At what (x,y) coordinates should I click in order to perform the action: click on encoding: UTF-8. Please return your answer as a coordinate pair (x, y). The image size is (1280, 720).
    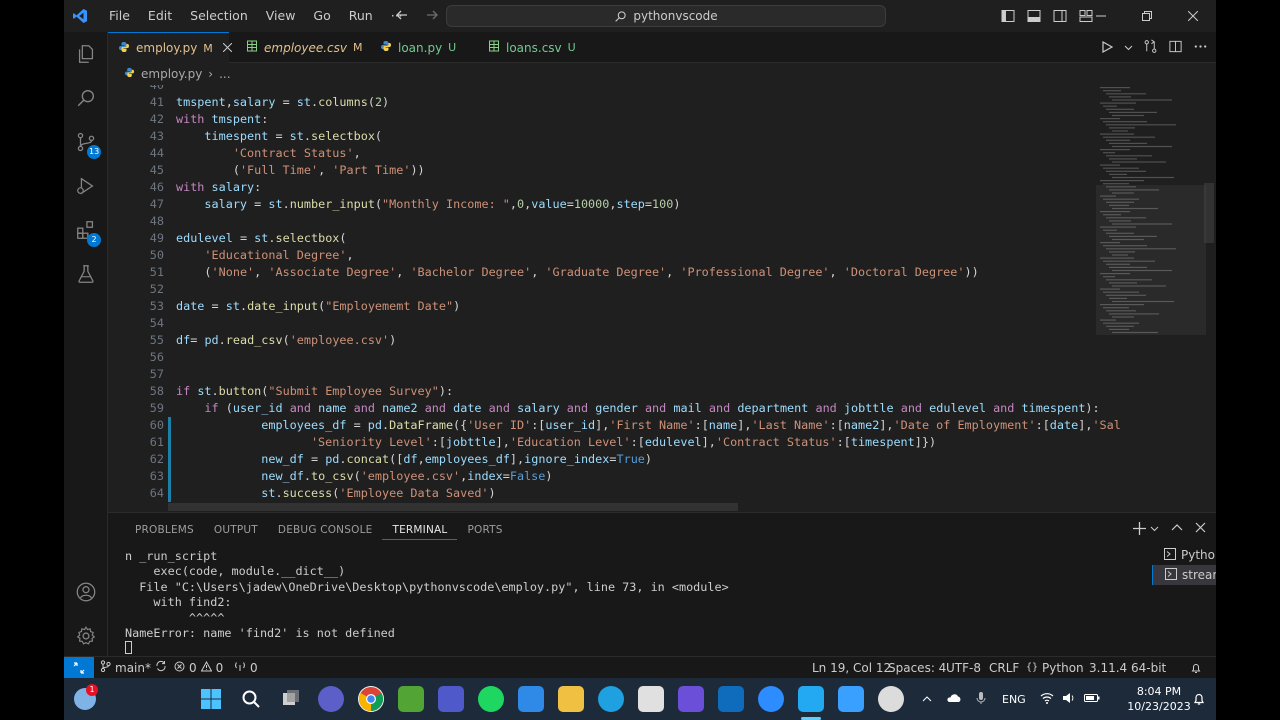
    Looking at the image, I should click on (963, 668).